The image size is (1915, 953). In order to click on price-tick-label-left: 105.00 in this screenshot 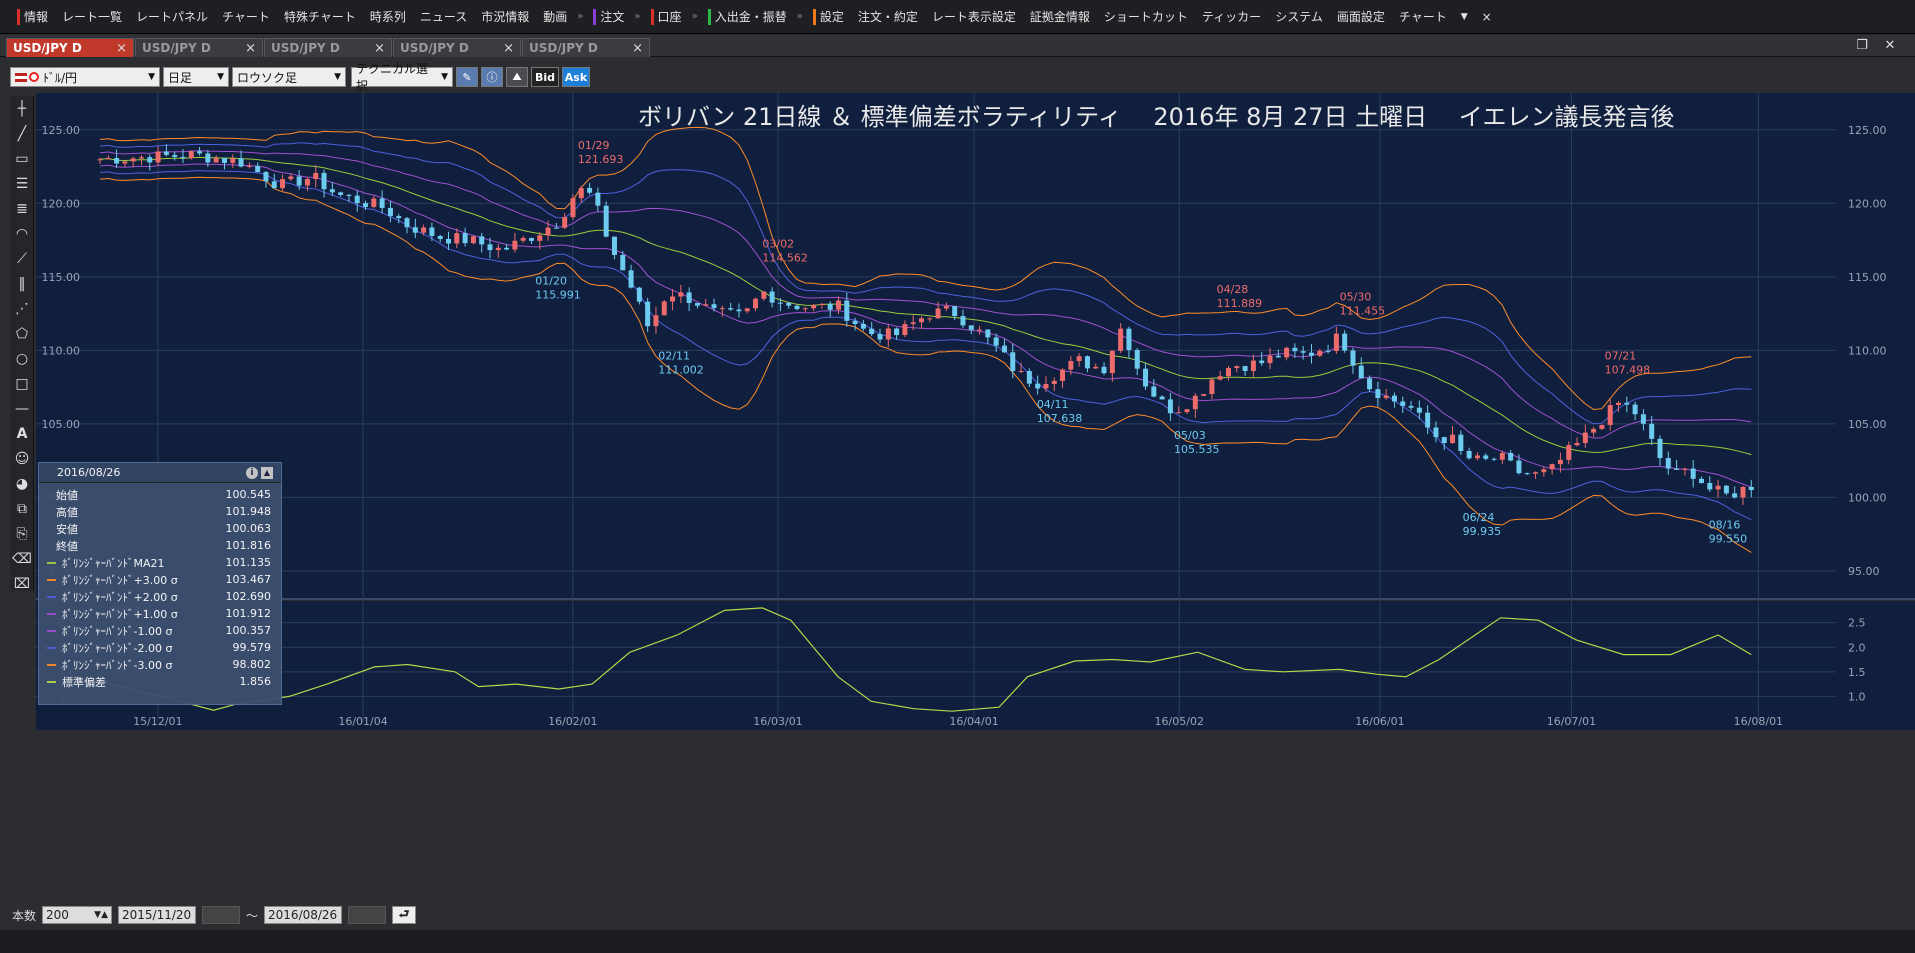, I will do `click(61, 424)`.